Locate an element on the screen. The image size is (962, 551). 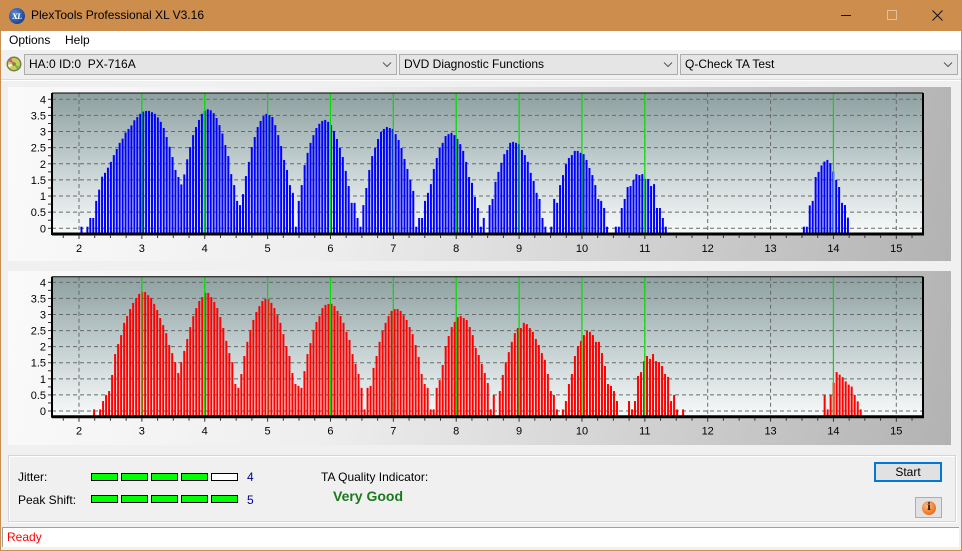
plextools-logo-icon: XL is located at coordinates (17, 16).